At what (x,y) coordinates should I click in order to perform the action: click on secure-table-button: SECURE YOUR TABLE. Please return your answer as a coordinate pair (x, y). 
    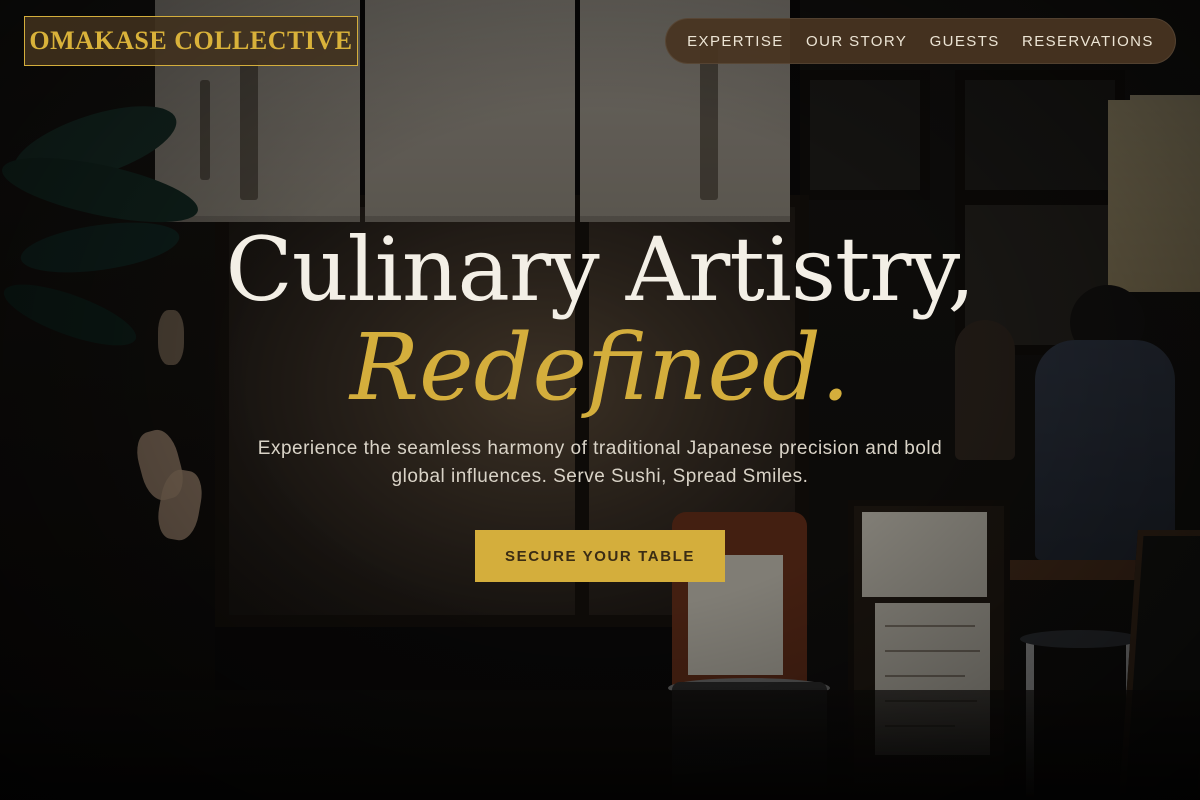
    Looking at the image, I should click on (600, 556).